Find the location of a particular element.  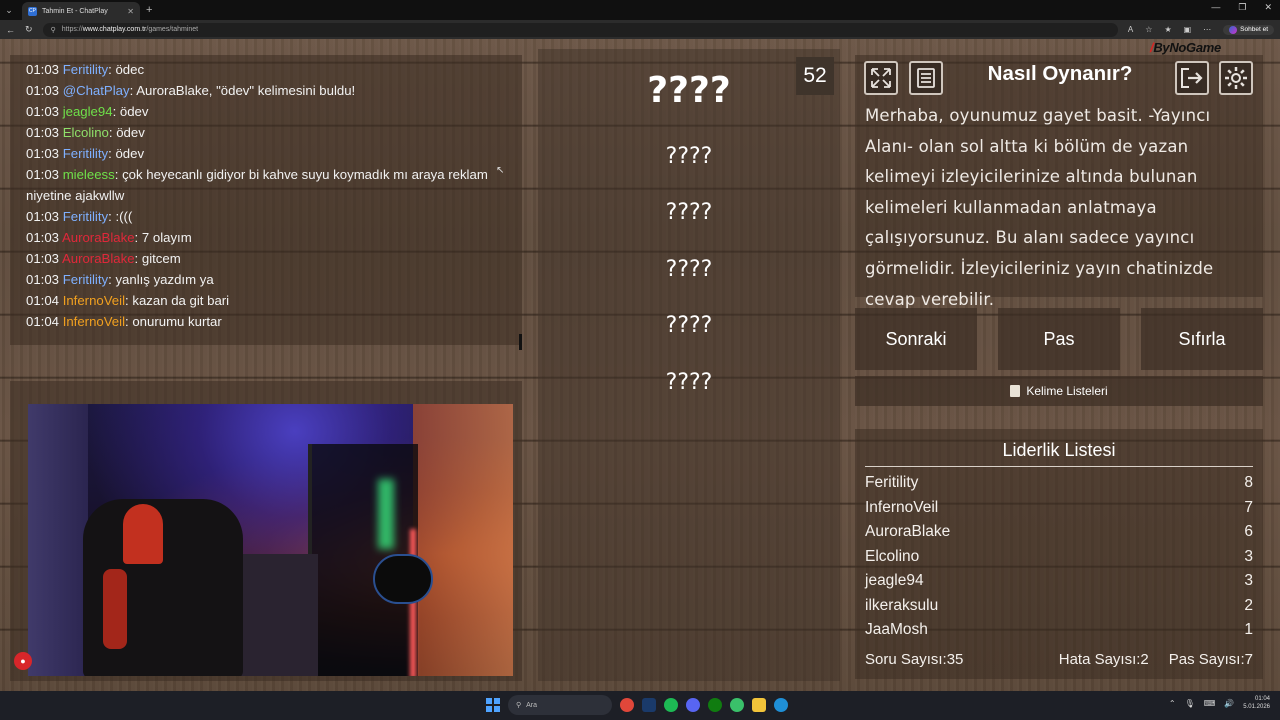

new-tab-icon: + is located at coordinates (149, 10).